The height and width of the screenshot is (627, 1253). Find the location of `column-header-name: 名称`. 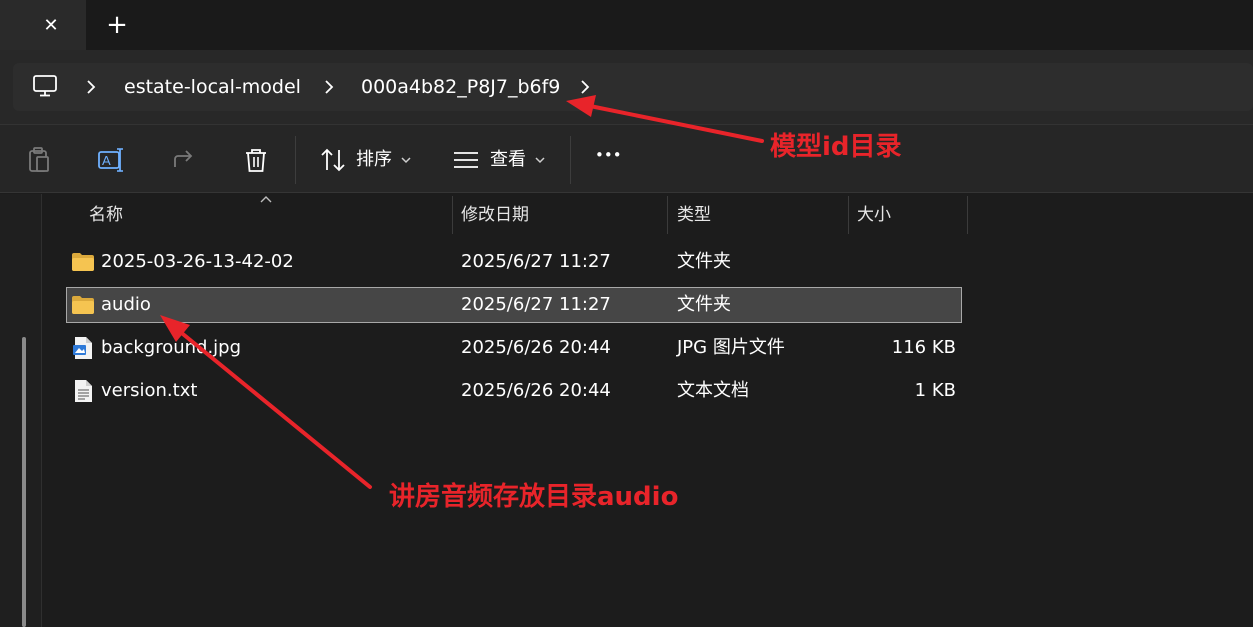

column-header-name: 名称 is located at coordinates (106, 215).